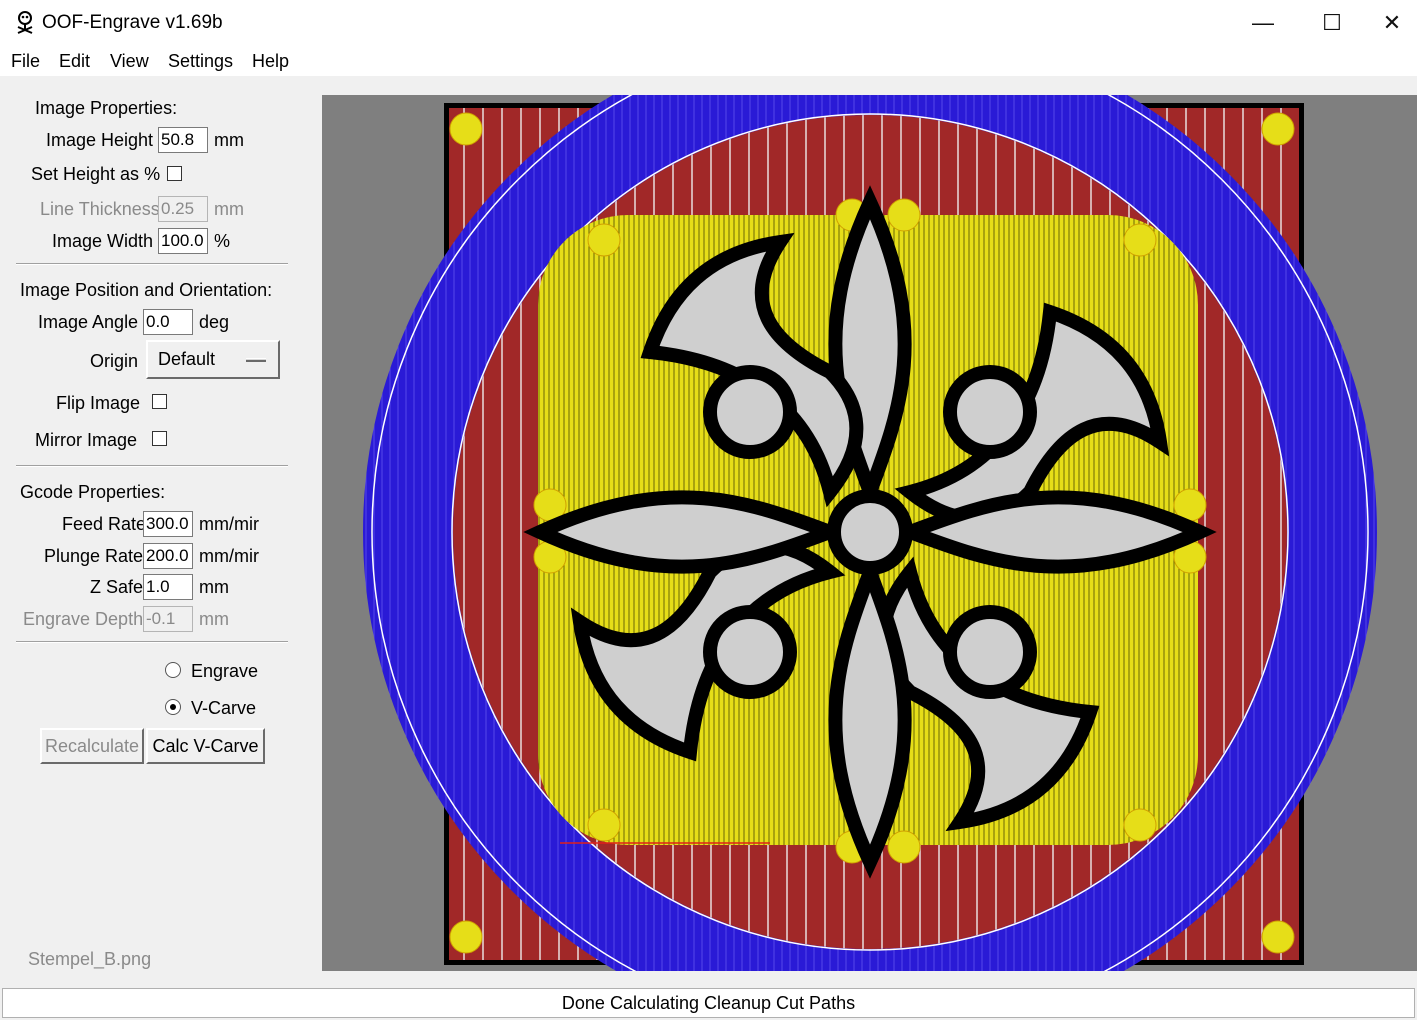 The image size is (1417, 1020). I want to click on position-heading: Image Position and Orientation:, so click(146, 290).